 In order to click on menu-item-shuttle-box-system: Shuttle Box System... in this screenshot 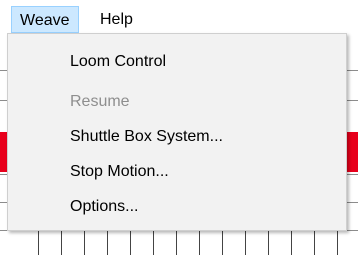, I will do `click(177, 137)`.